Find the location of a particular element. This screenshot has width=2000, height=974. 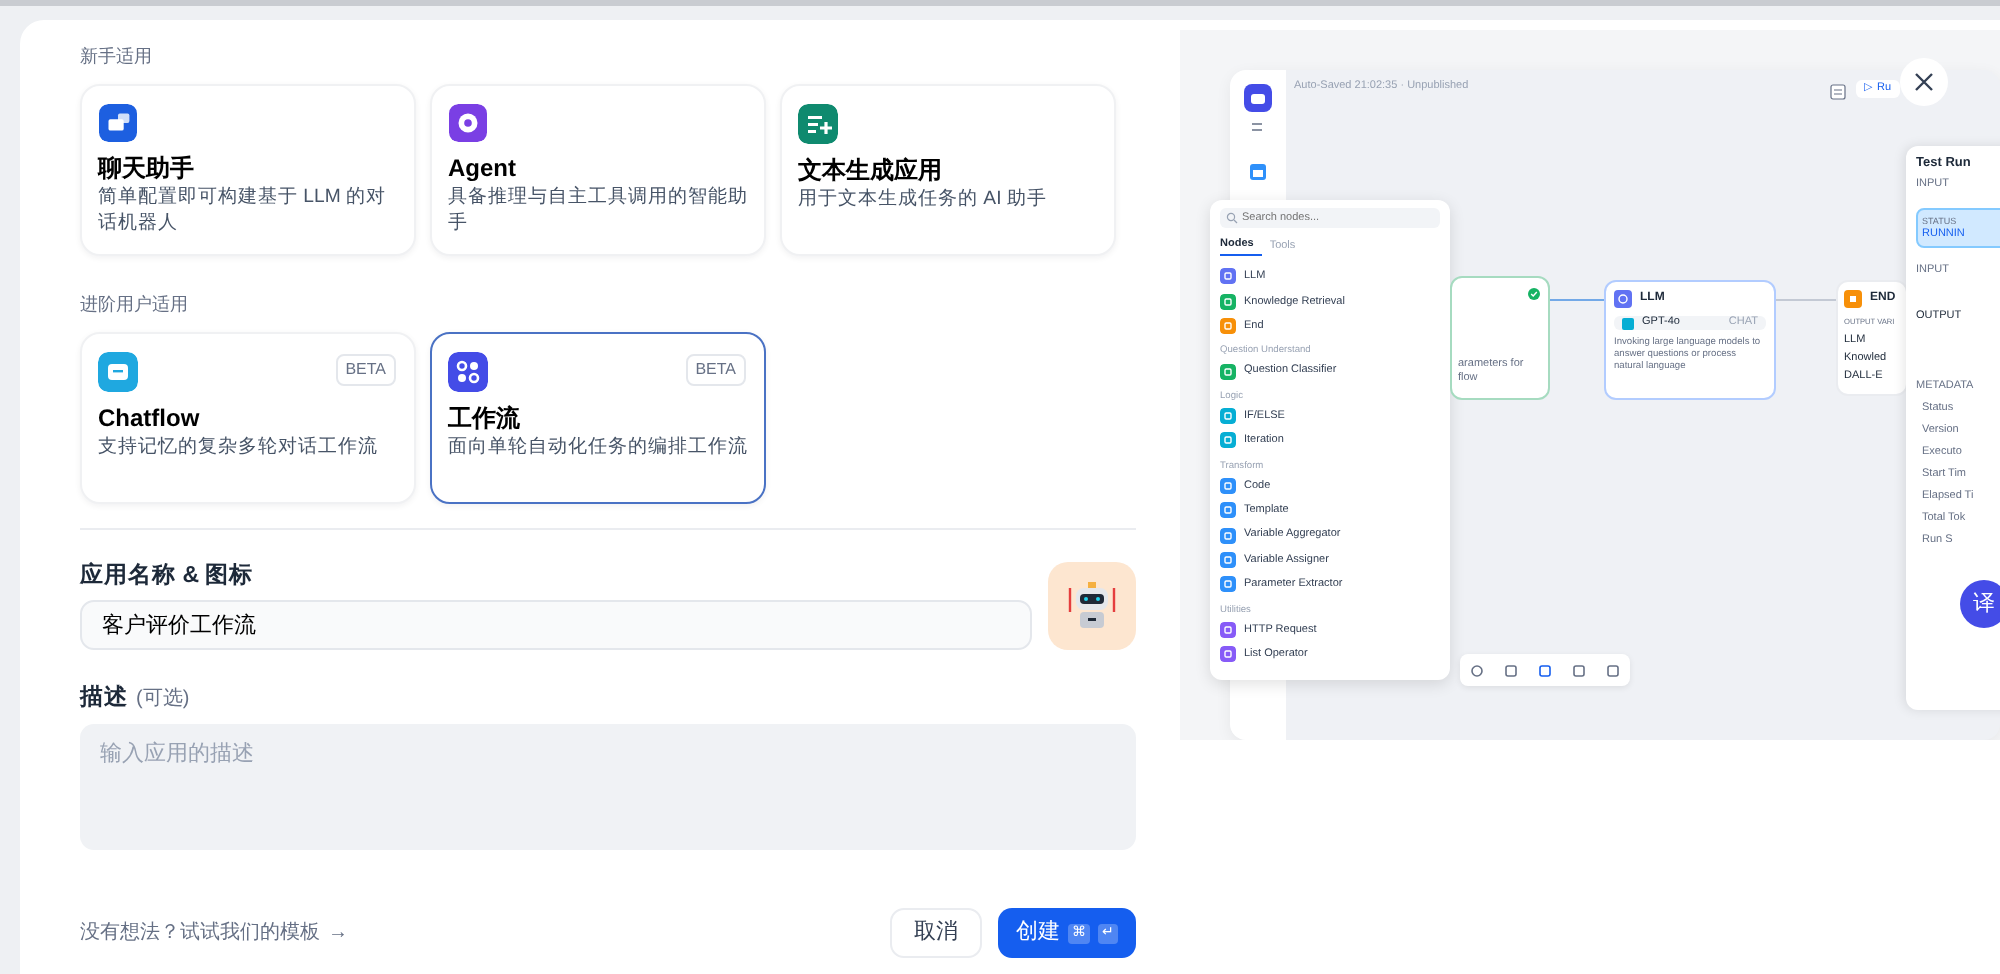

card-title: 聊天助手 is located at coordinates (146, 169).